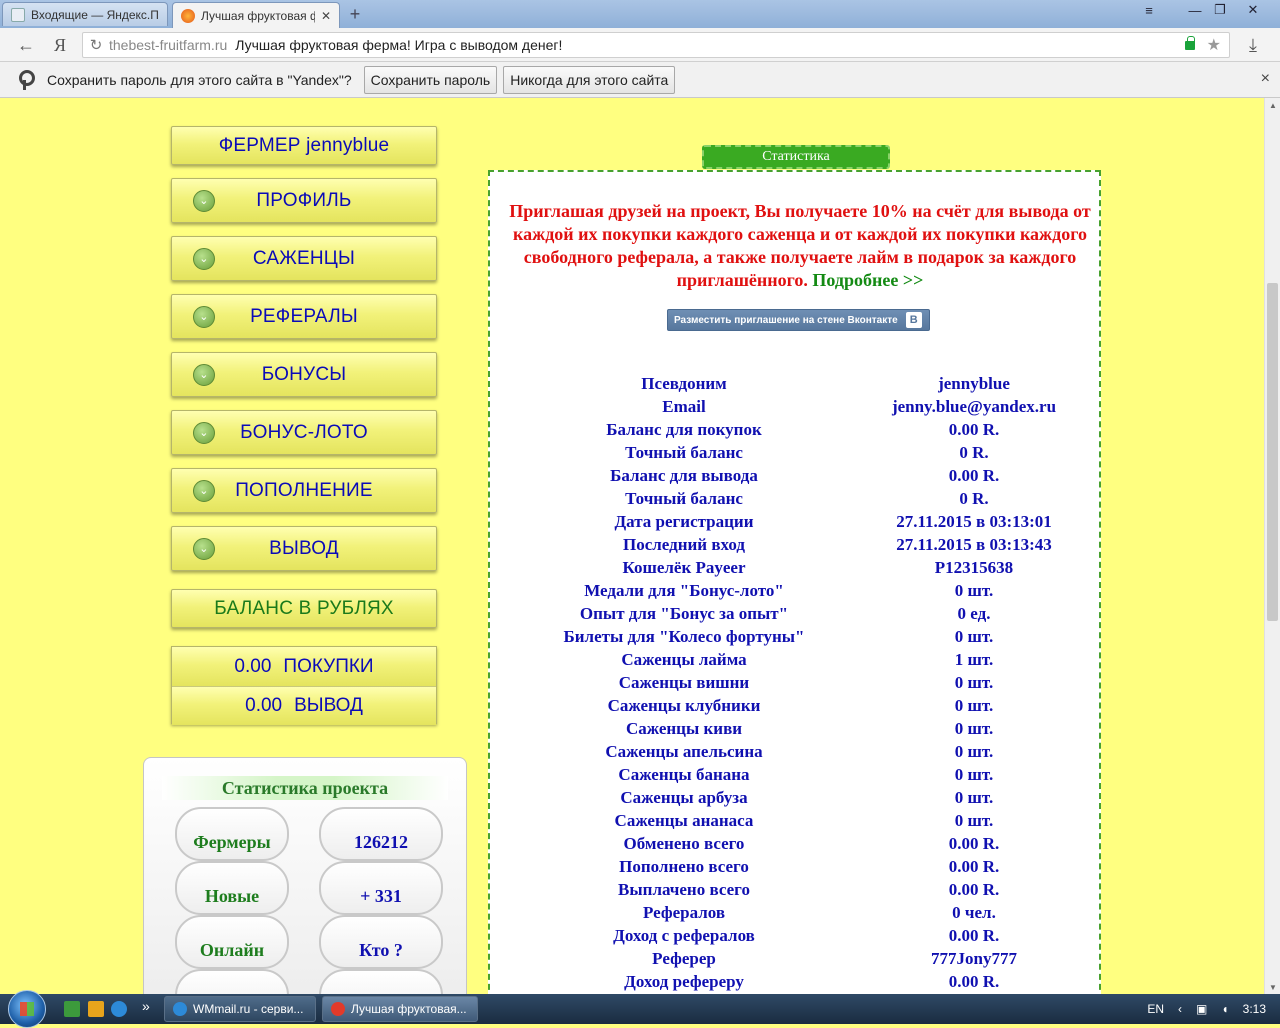 The image size is (1280, 1028). I want to click on menu-label: БОНУСЫ, so click(304, 374).